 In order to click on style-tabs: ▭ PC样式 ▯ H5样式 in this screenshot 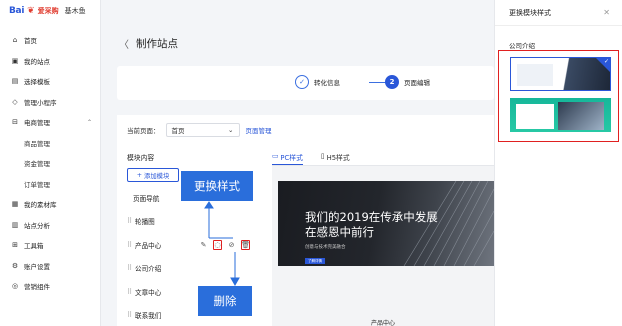, I will do `click(383, 159)`.